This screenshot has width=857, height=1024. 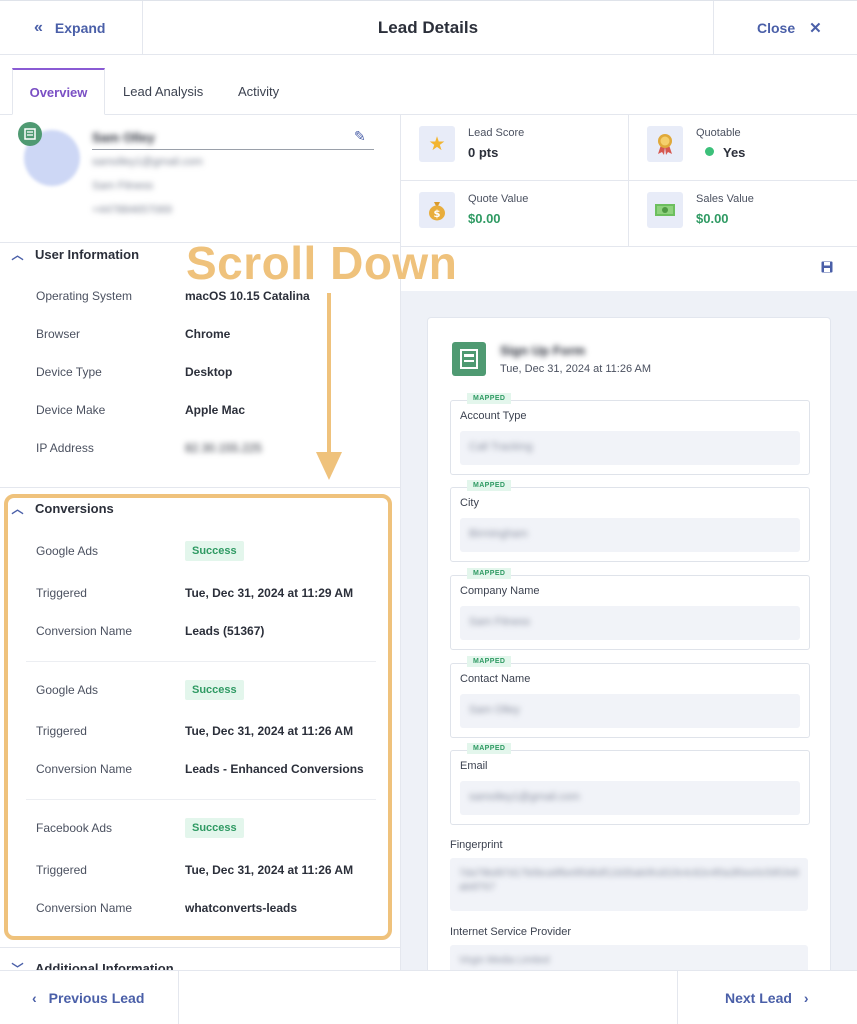 I want to click on section-title: User Information, so click(x=87, y=254).